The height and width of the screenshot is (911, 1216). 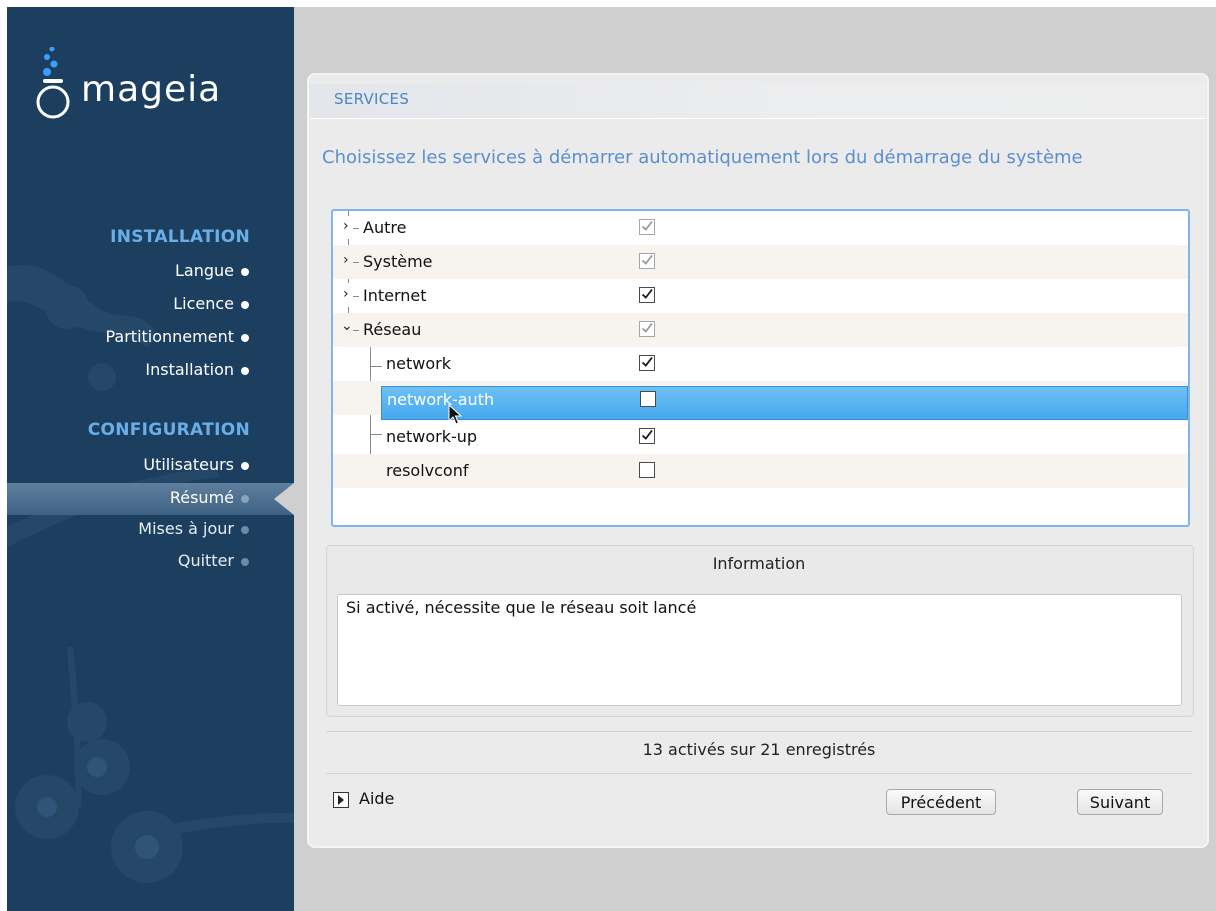 What do you see at coordinates (760, 228) in the screenshot?
I see `tree-row-autre: › Autre` at bounding box center [760, 228].